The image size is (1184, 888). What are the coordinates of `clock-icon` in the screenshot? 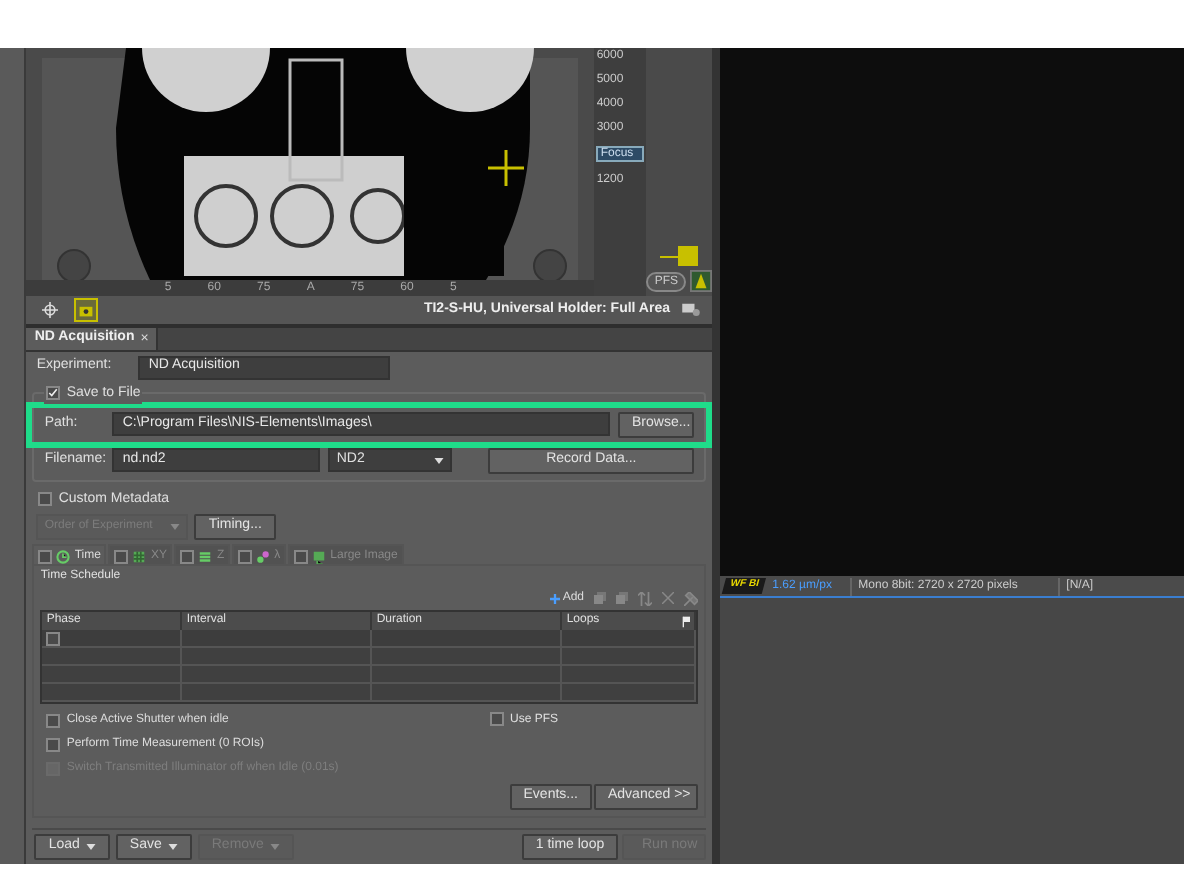 It's located at (63, 556).